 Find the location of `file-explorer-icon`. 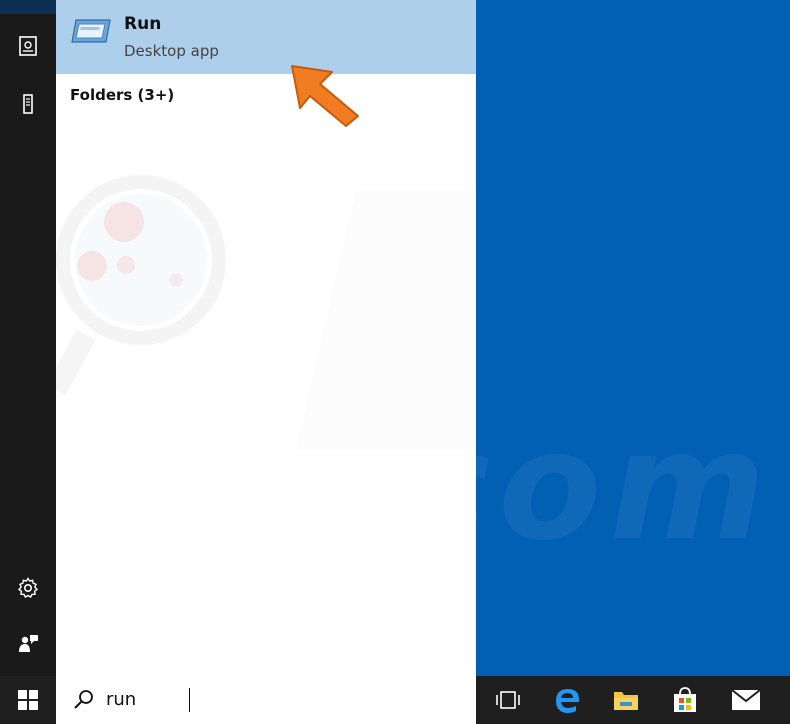

file-explorer-icon is located at coordinates (626, 700).